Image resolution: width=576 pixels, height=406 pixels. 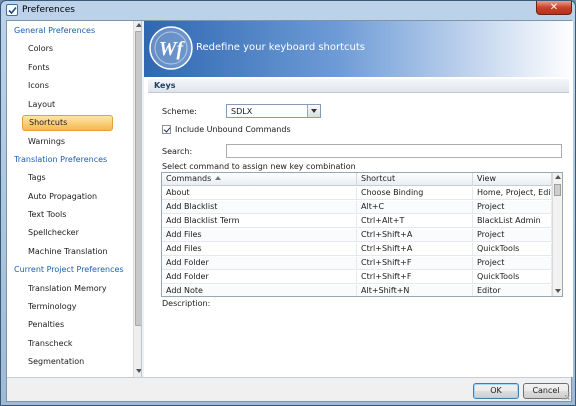 I want to click on nav-item-transcheck: Transcheck, so click(x=50, y=344).